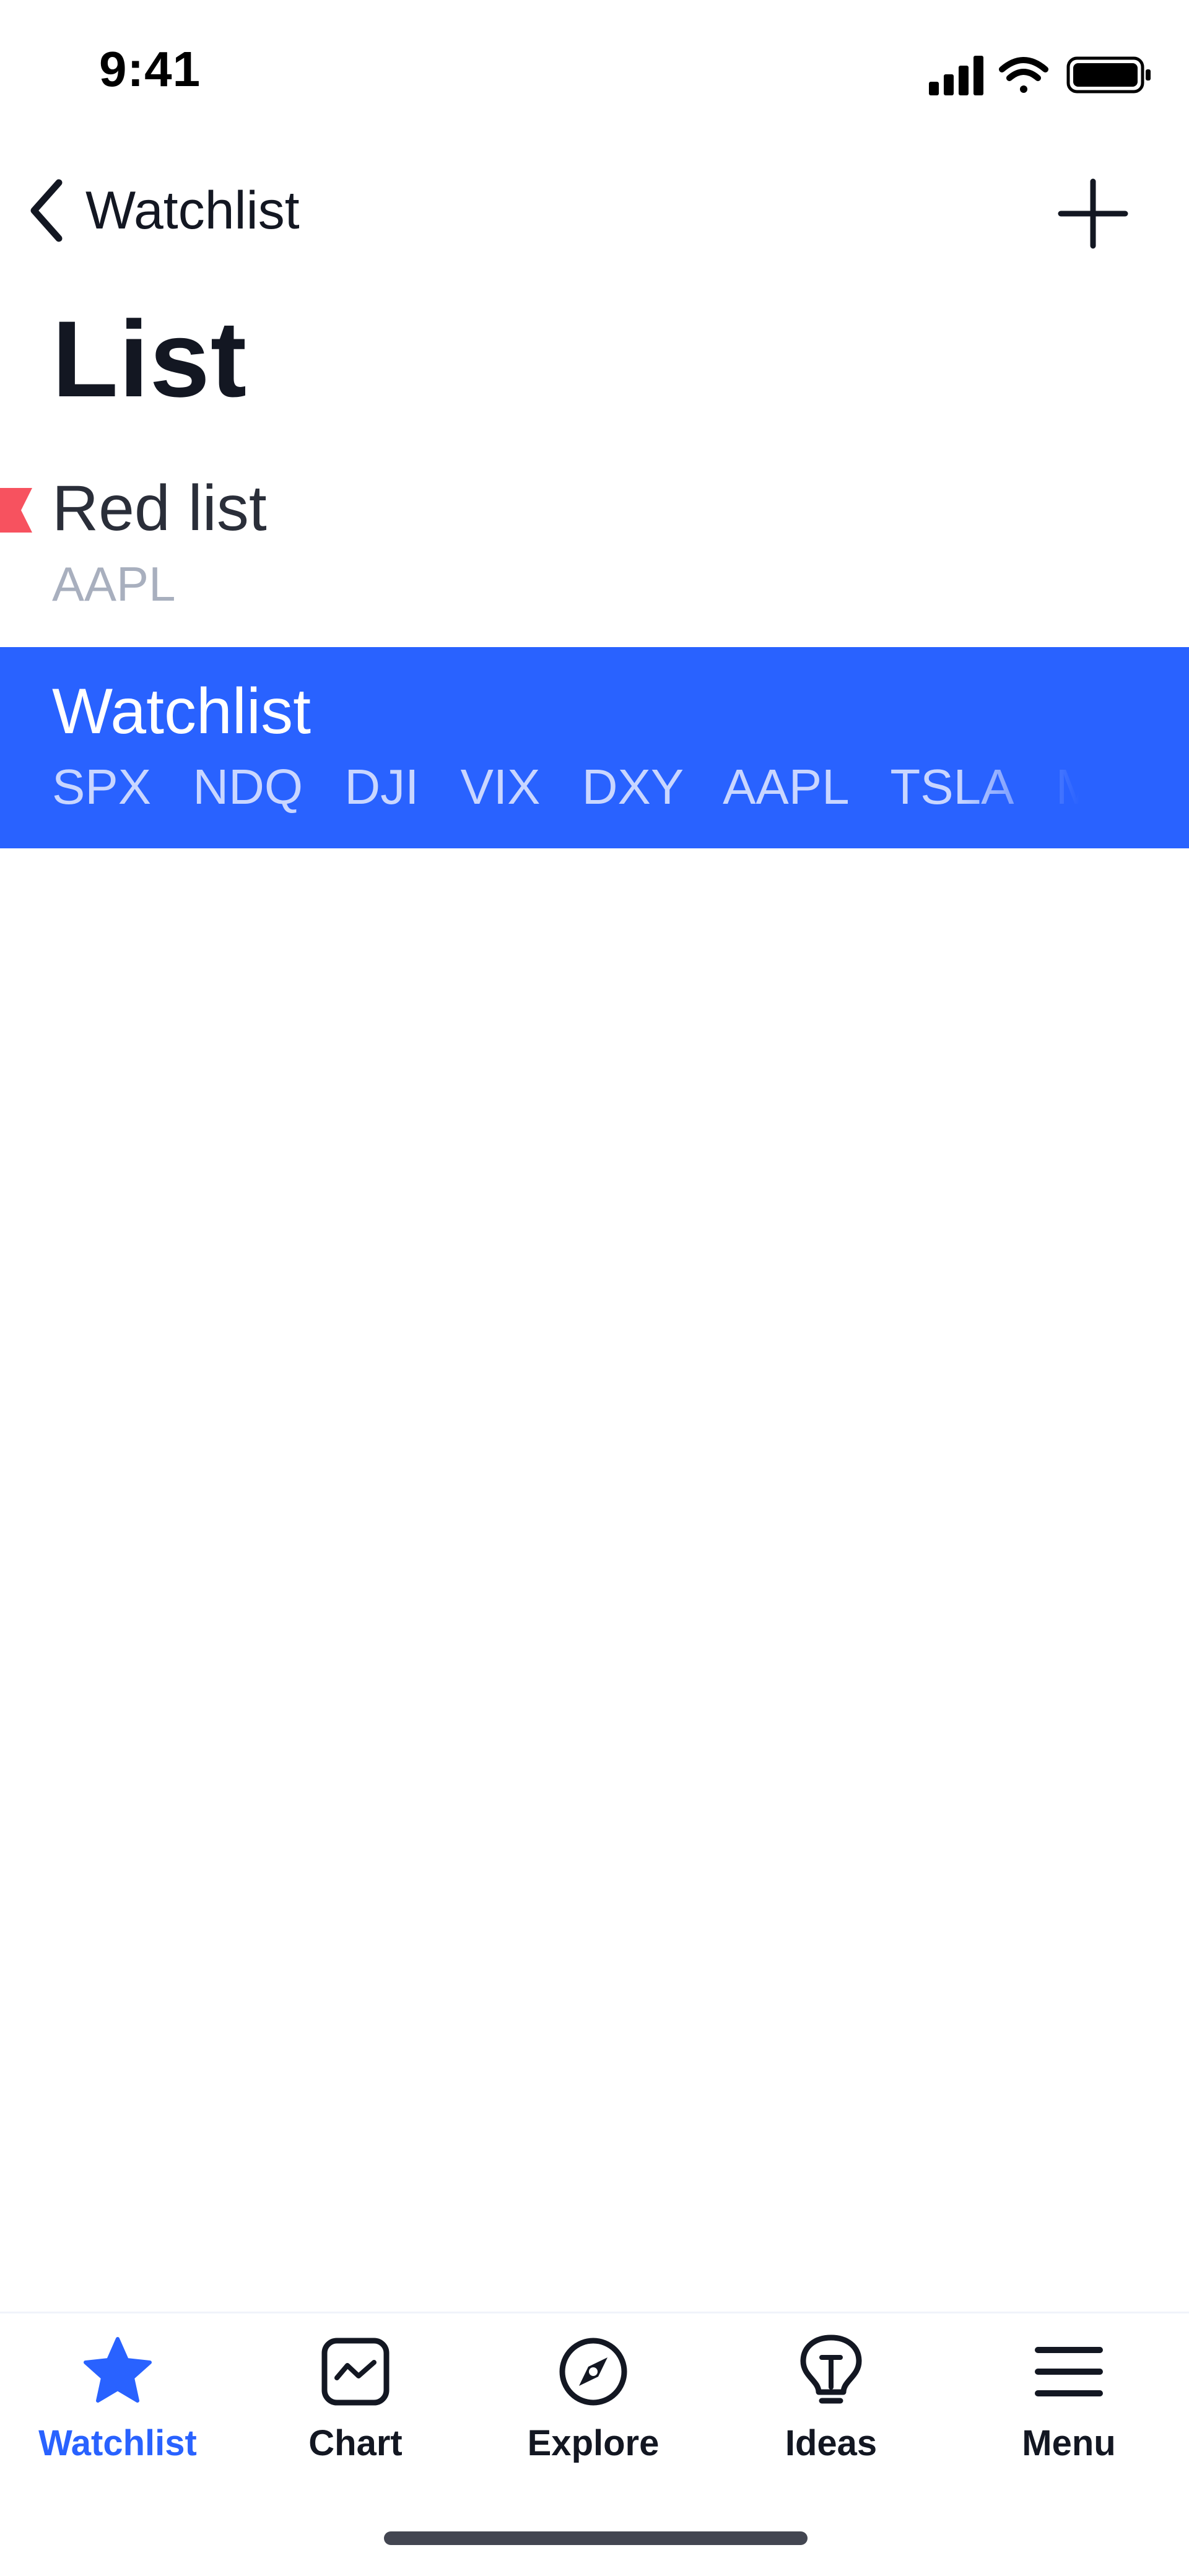  Describe the element at coordinates (1093, 214) in the screenshot. I see `plus-icon` at that location.